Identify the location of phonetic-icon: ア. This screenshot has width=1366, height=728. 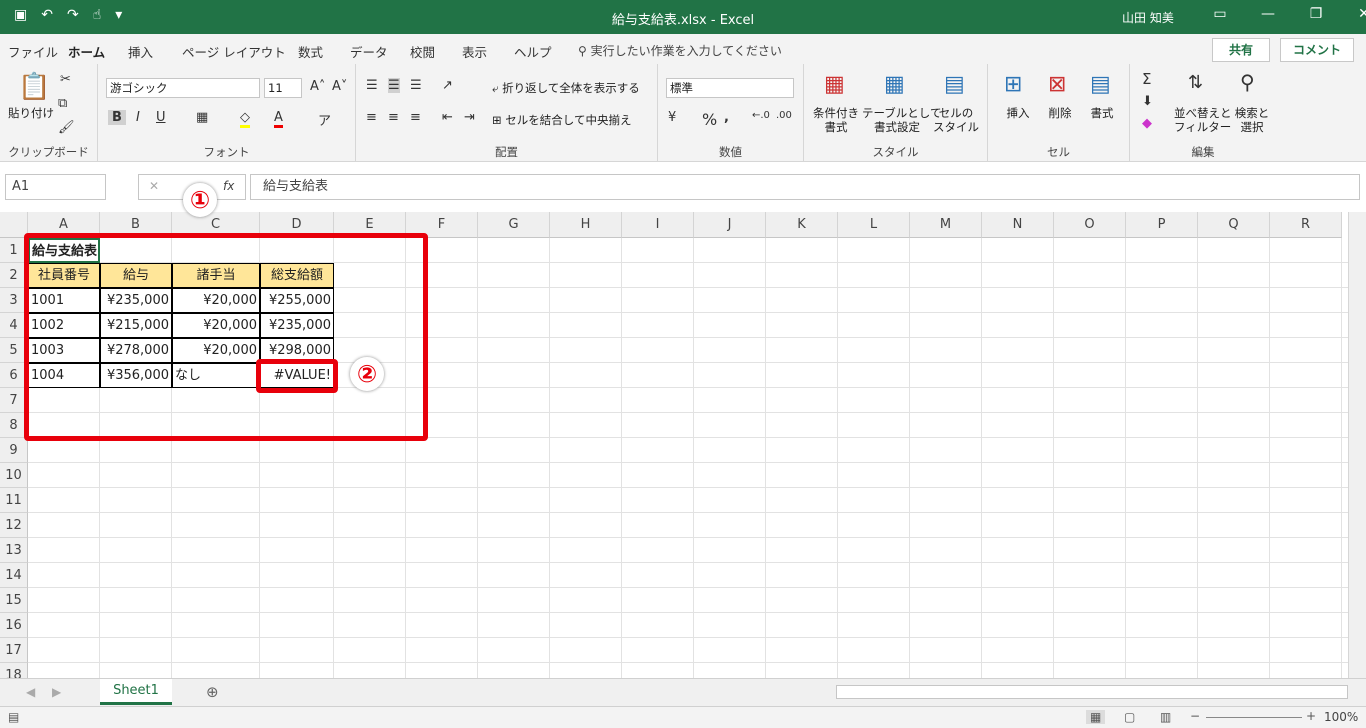
(324, 119).